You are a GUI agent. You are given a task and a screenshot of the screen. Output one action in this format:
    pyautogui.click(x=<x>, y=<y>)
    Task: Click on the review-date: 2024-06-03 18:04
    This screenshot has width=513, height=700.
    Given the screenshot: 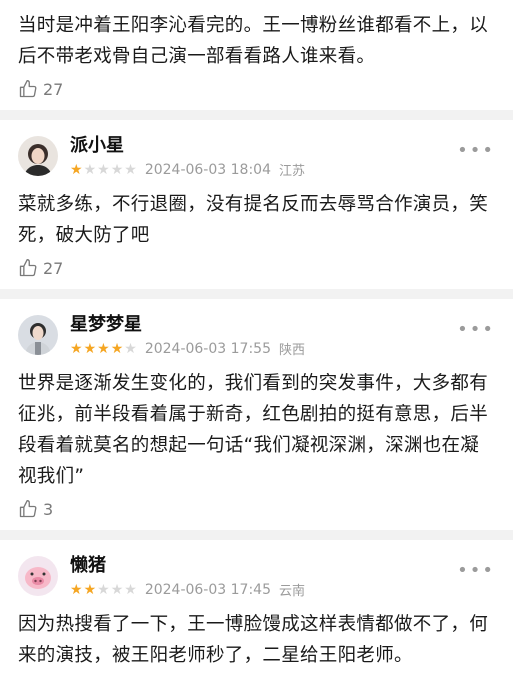 What is the action you would take?
    pyautogui.click(x=207, y=169)
    